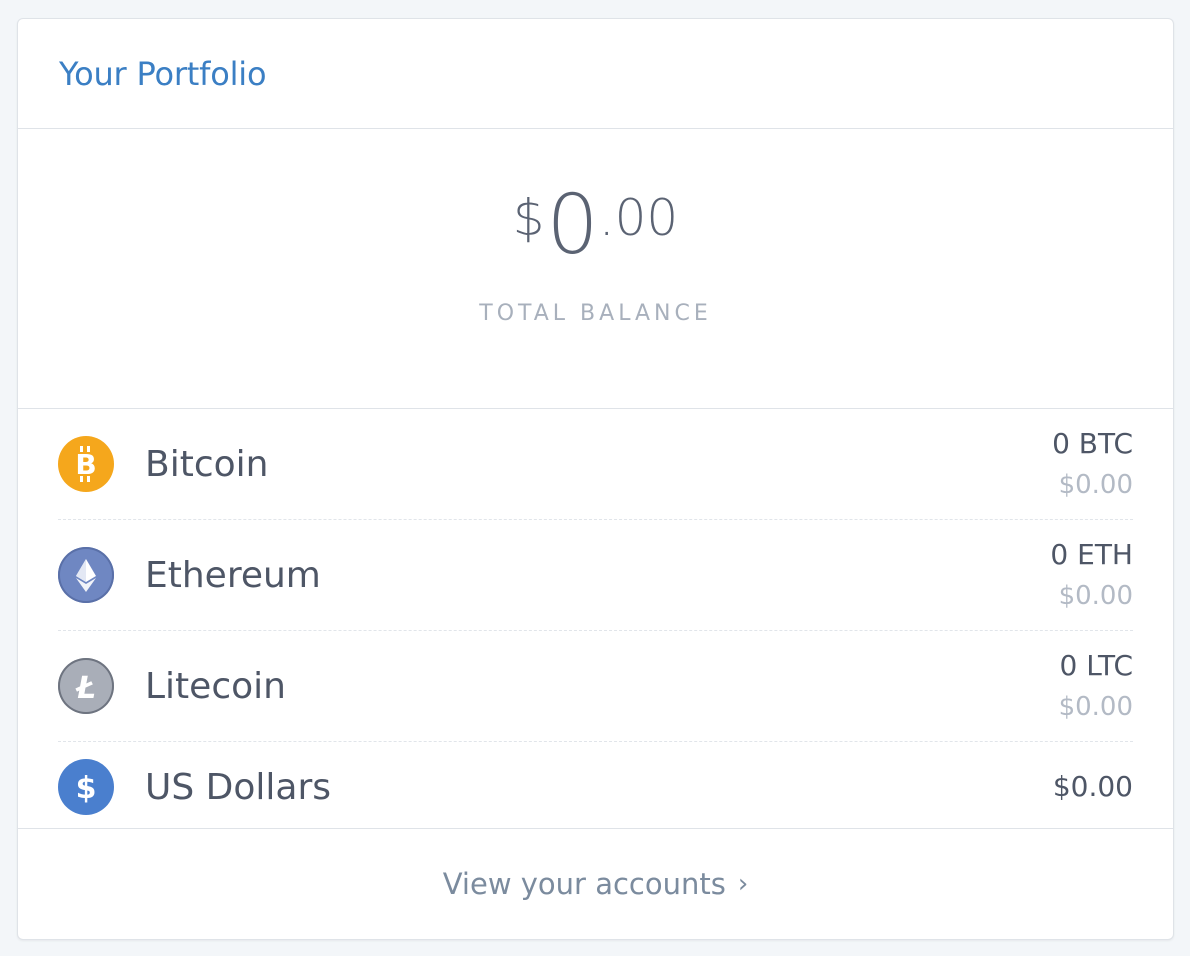 This screenshot has height=956, width=1190. I want to click on account-row-litecoin: Ł Litecoin 0 LTC $0.00, so click(595, 686).